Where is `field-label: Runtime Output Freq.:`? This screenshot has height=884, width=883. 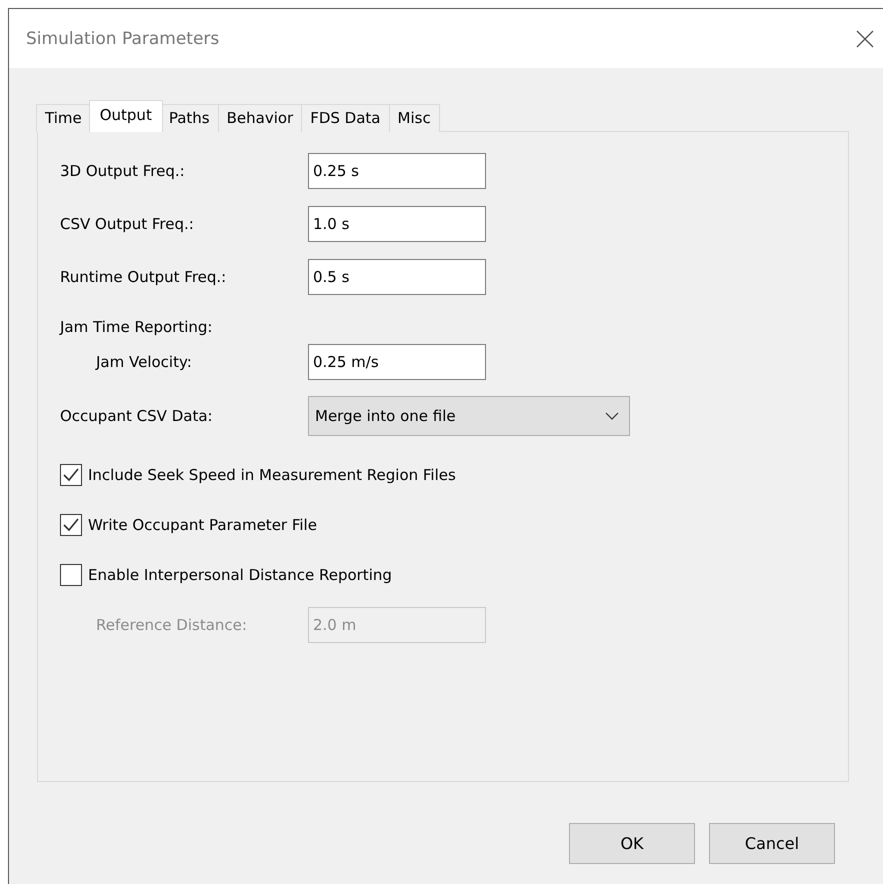 field-label: Runtime Output Freq.: is located at coordinates (144, 277).